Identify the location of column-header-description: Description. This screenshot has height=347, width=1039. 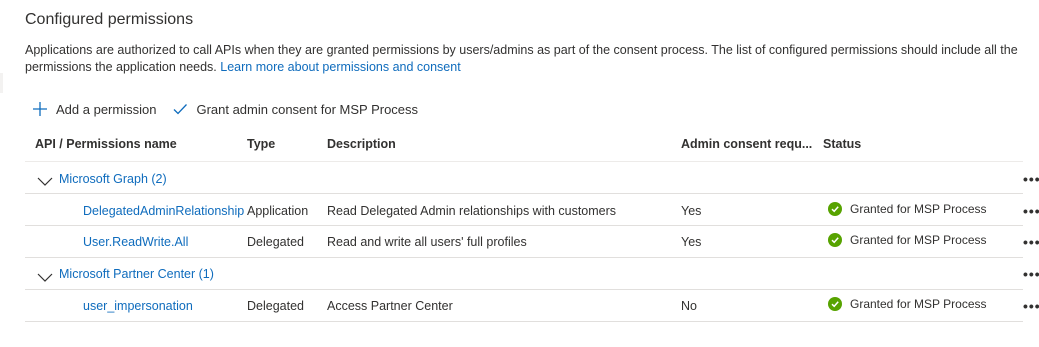
(361, 145).